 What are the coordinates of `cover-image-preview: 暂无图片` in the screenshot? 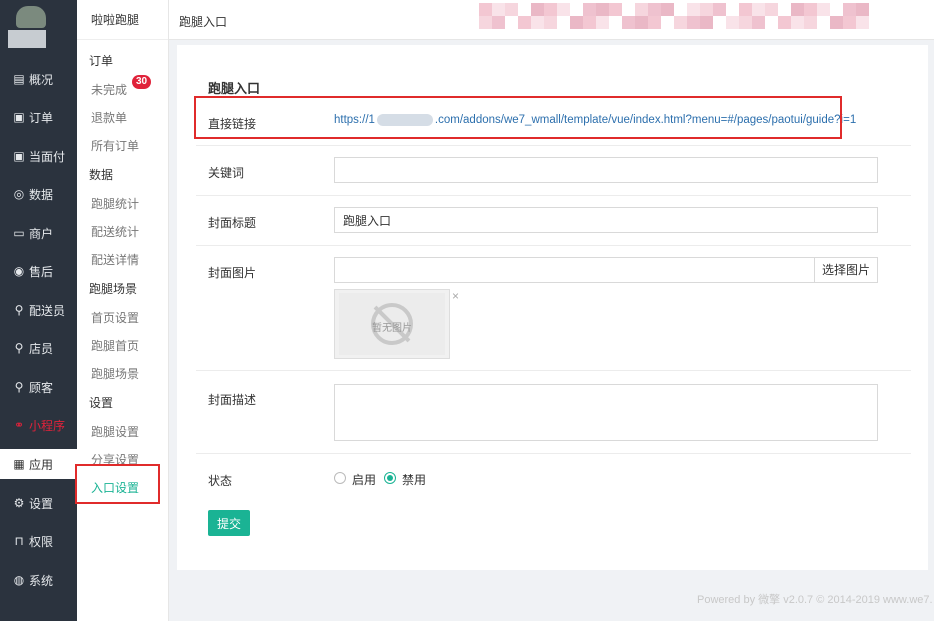 It's located at (392, 324).